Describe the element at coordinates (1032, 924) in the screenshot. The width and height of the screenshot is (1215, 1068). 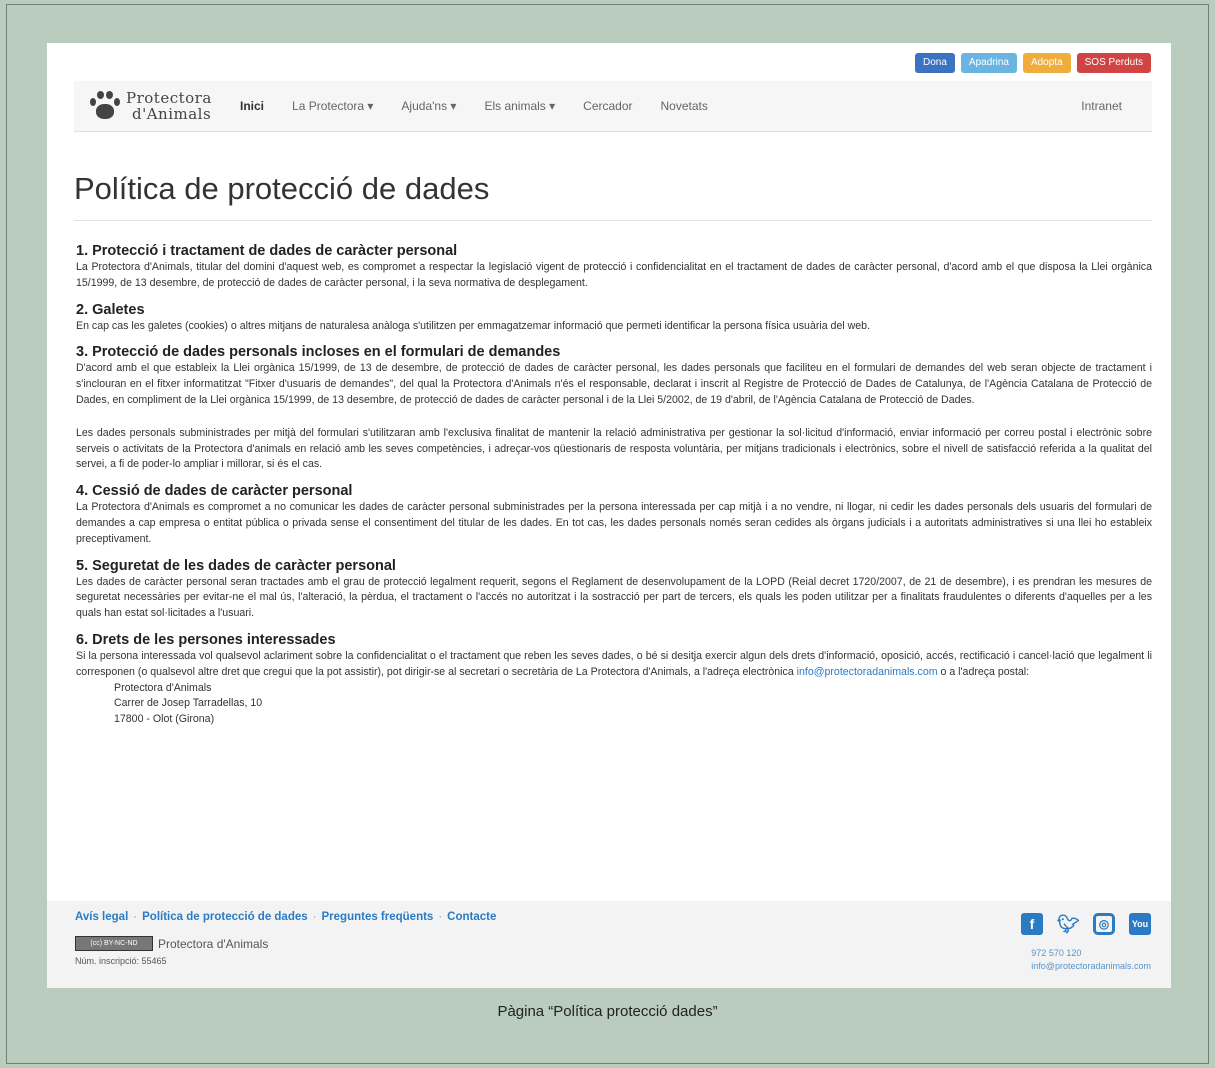
I see `facebook-icon: f` at that location.